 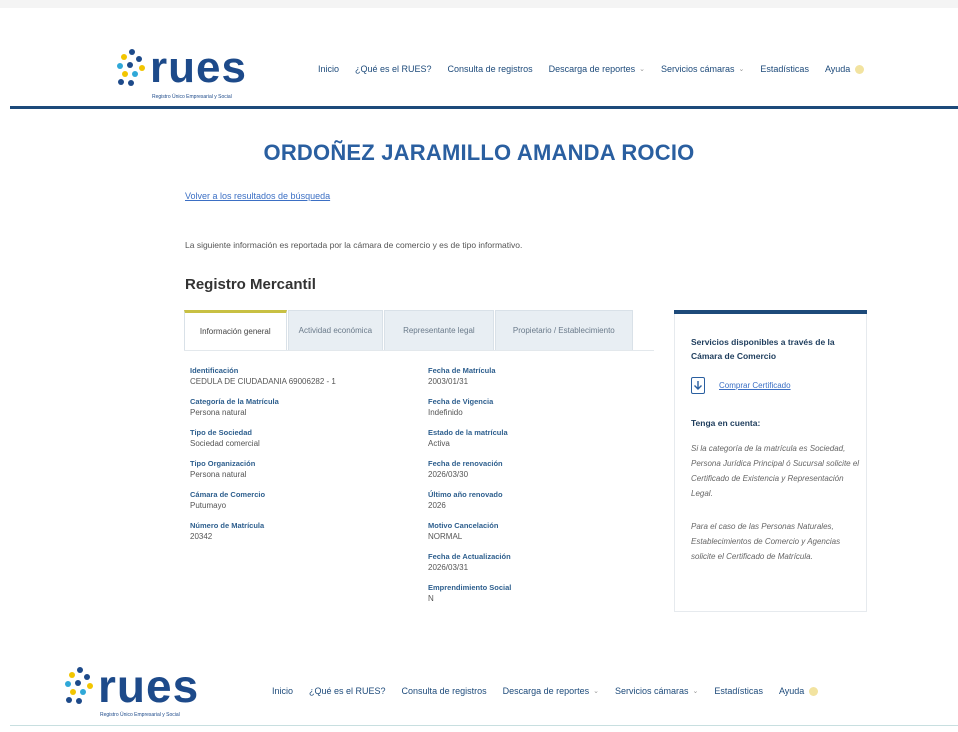 I want to click on field-label: Estado de la matrícula, so click(x=468, y=432).